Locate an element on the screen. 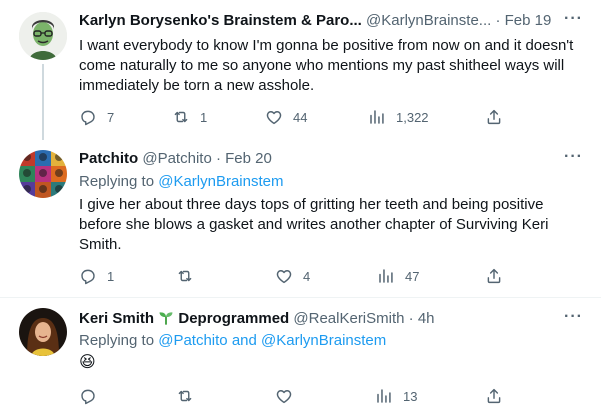 This screenshot has width=601, height=415. tweet-actions: 7 1 44 1,322 is located at coordinates (334, 117).